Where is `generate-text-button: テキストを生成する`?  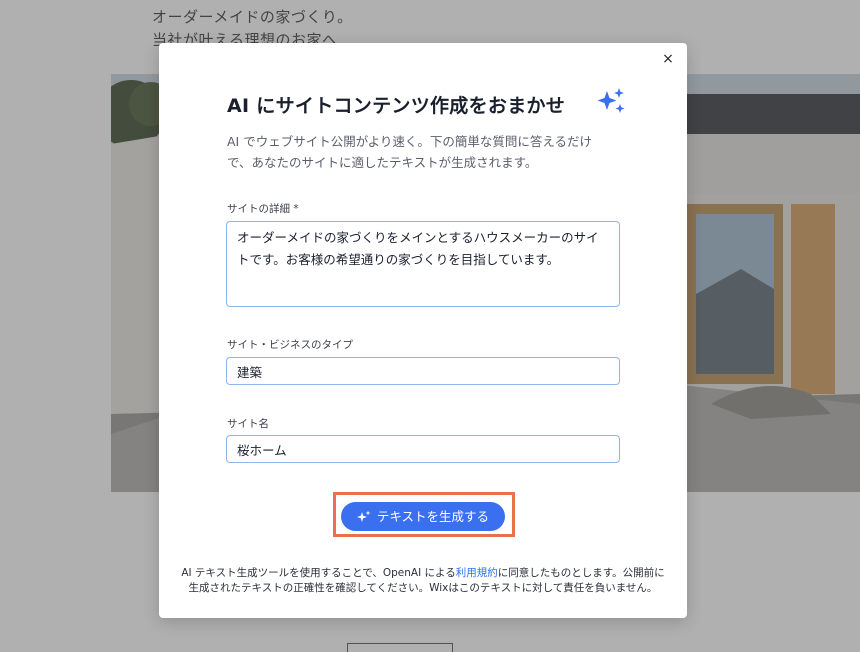 generate-text-button: テキストを生成する is located at coordinates (423, 516).